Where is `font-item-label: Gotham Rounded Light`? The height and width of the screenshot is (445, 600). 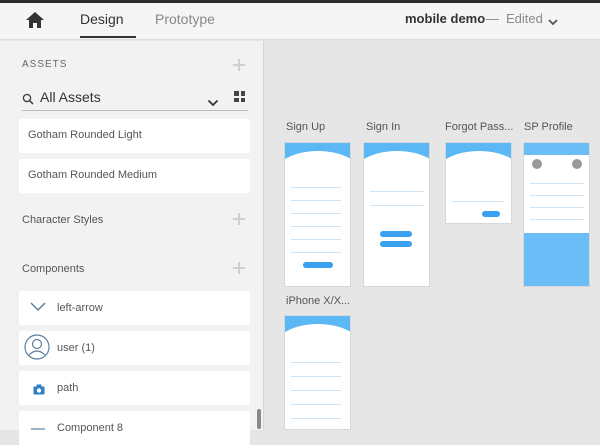
font-item-label: Gotham Rounded Light is located at coordinates (85, 135).